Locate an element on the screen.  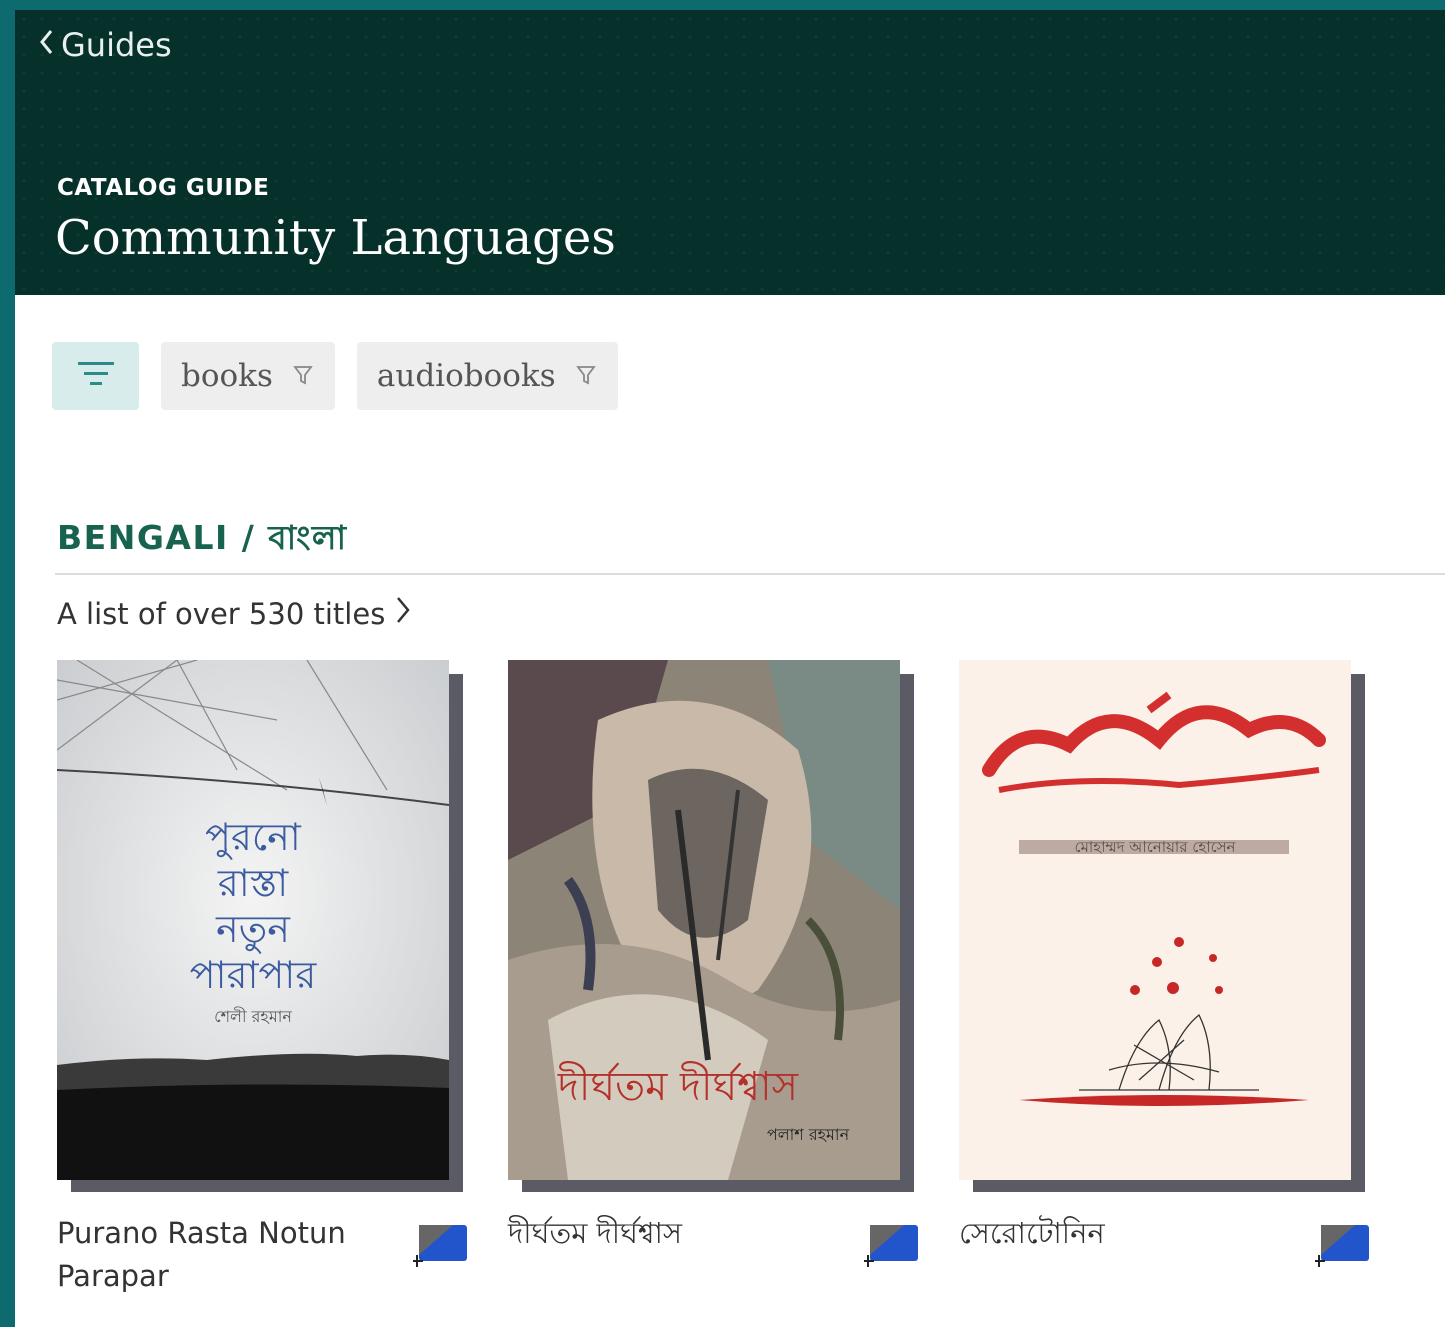
chip-label: books is located at coordinates (227, 376).